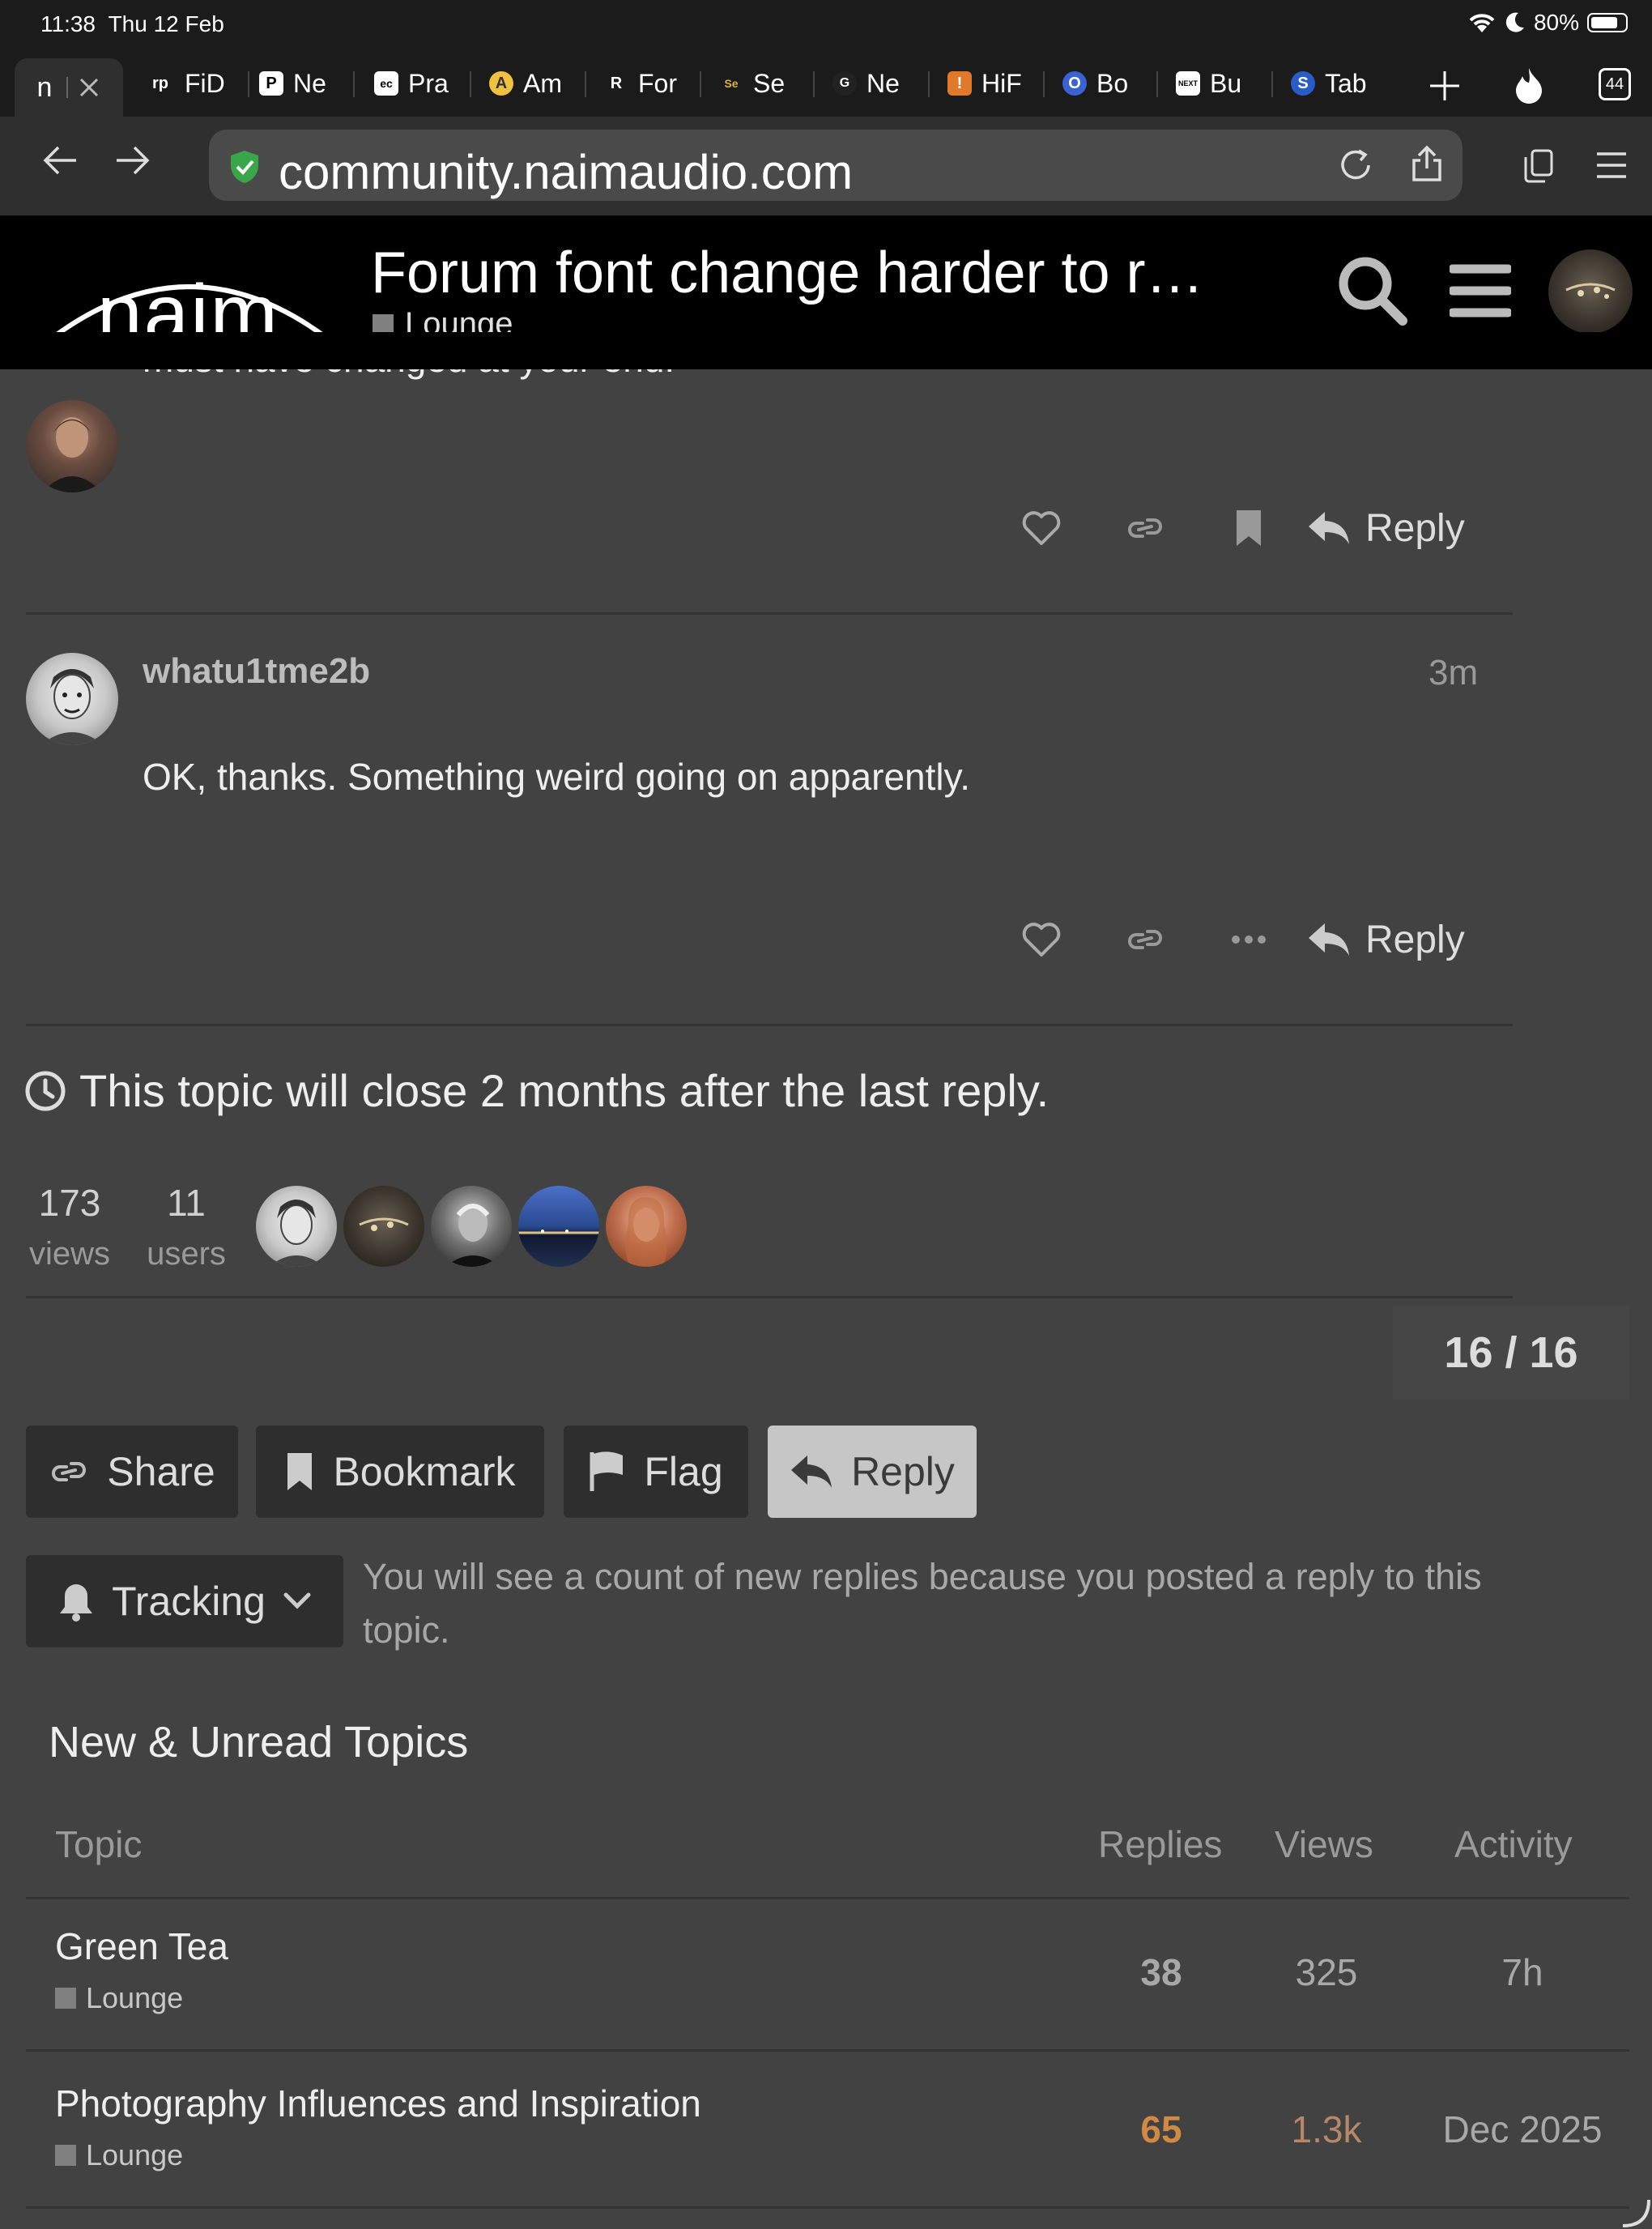 The width and height of the screenshot is (1652, 2229). What do you see at coordinates (769, 1025) in the screenshot?
I see `post-divider` at bounding box center [769, 1025].